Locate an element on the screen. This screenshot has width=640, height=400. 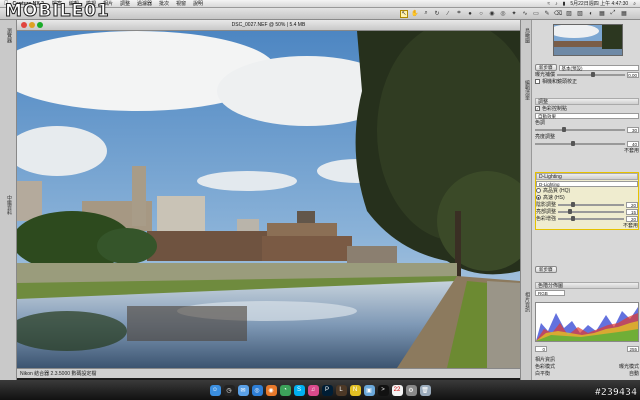
menubar-clock: 5月22日週四 上午 4:47:30 is located at coordinates (599, 3).